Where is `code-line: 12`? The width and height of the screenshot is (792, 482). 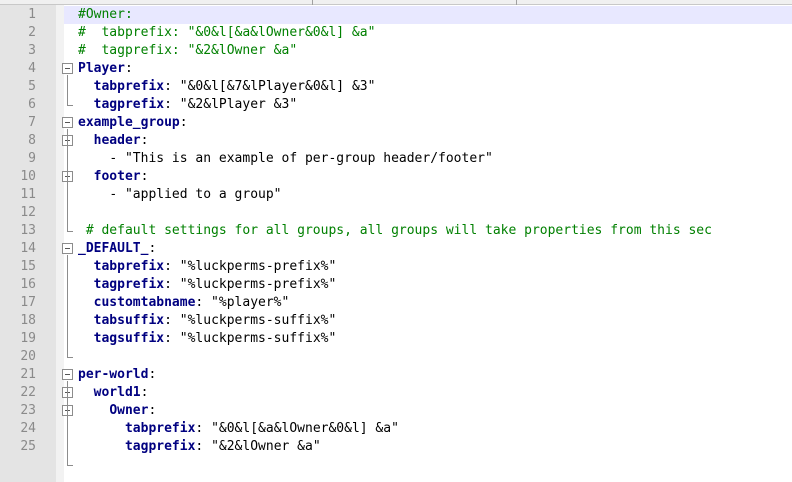 code-line: 12 is located at coordinates (396, 213).